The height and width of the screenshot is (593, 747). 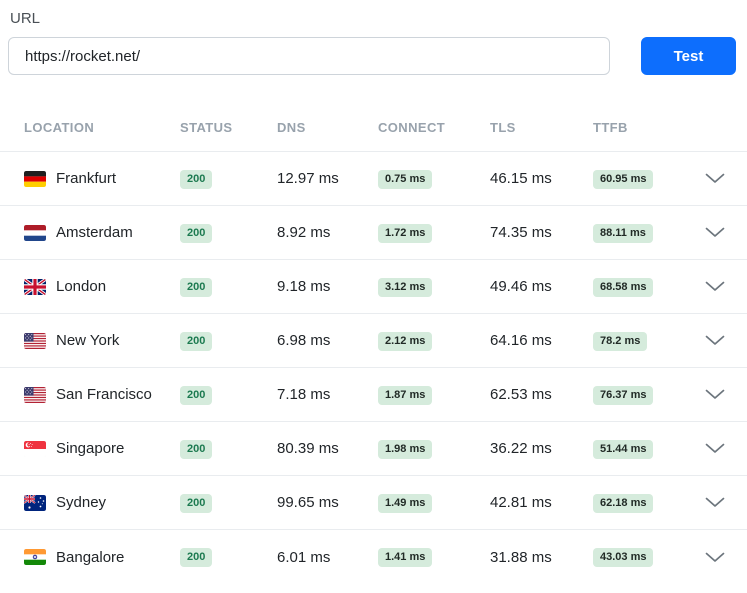 I want to click on dns-value: 6.01 ms, so click(x=304, y=557).